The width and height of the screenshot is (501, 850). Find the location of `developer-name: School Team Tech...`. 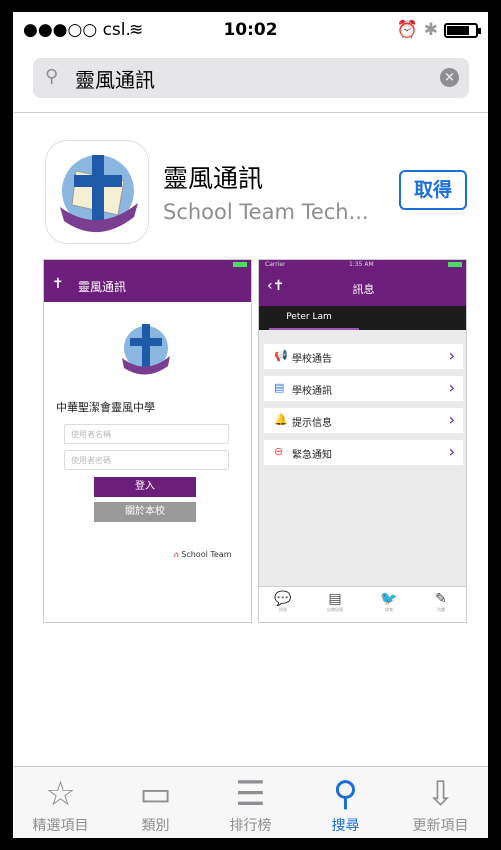

developer-name: School Team Tech... is located at coordinates (266, 212).